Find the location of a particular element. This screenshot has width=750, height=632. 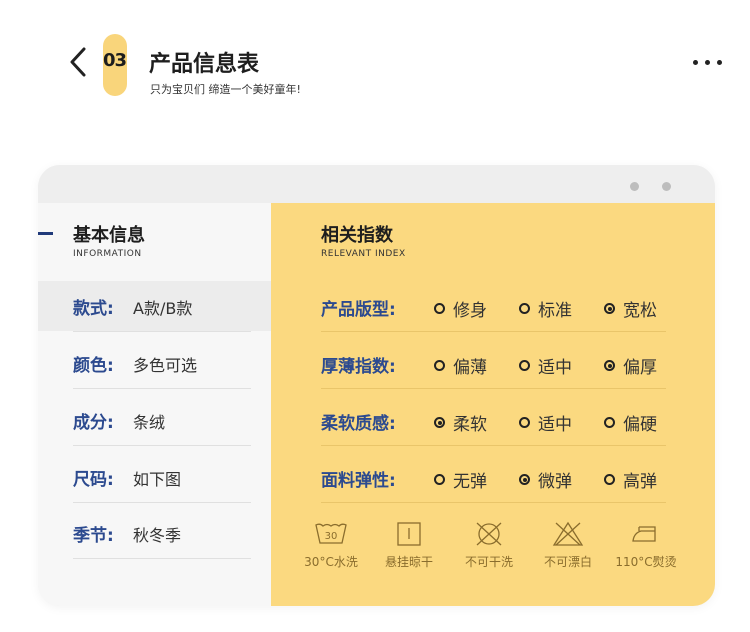

option-radio: 标准 is located at coordinates (545, 308).